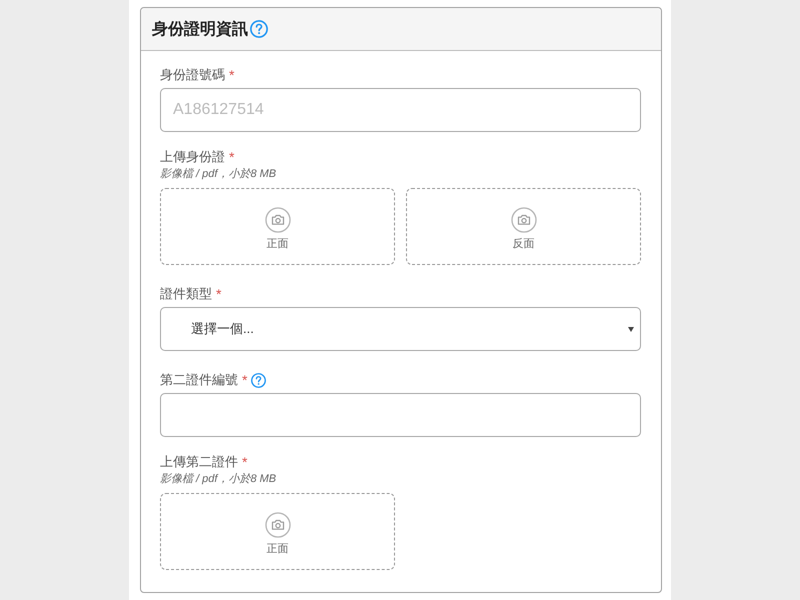 Image resolution: width=800 pixels, height=600 pixels. What do you see at coordinates (199, 462) in the screenshot?
I see `field-label: 上傳第二證件` at bounding box center [199, 462].